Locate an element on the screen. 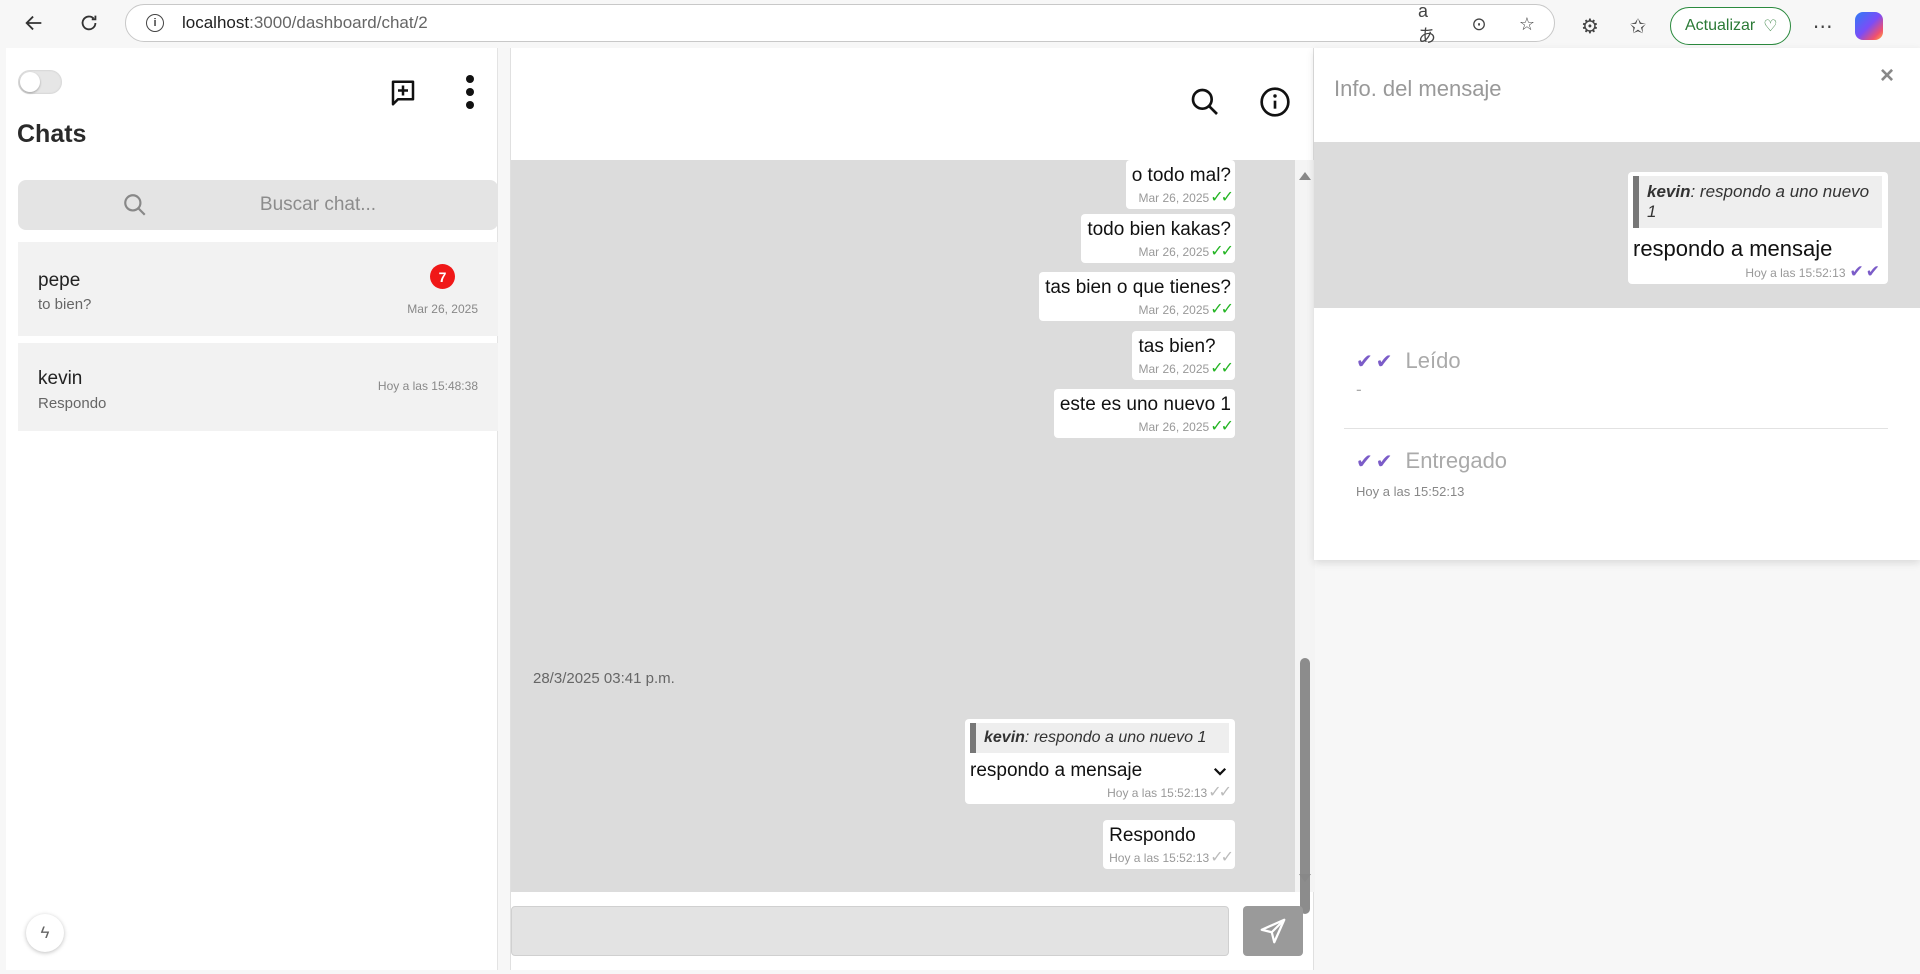 The height and width of the screenshot is (974, 1920). delivered-status: ✔✔ Entregado Hoy a las 15:52:13 is located at coordinates (1431, 473).